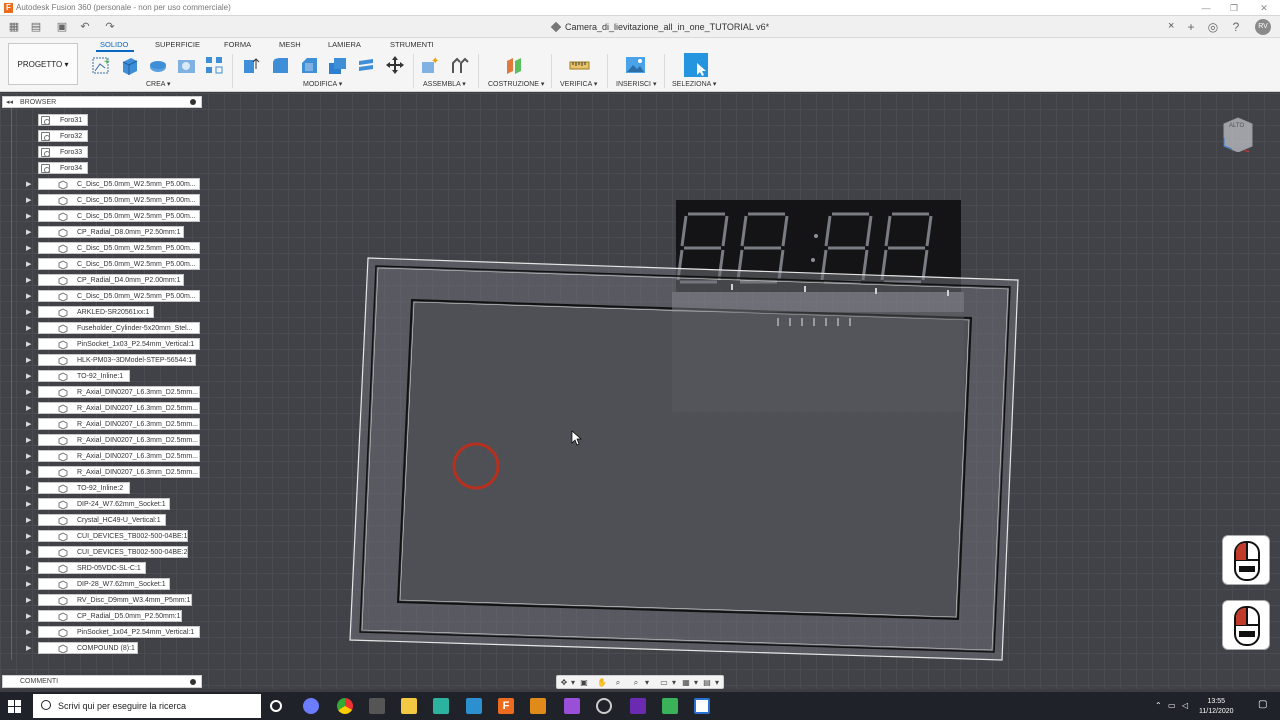 This screenshot has width=1280, height=720. Describe the element at coordinates (84, 376) in the screenshot. I see `browser-component-item: TO-92_Inline:1` at that location.